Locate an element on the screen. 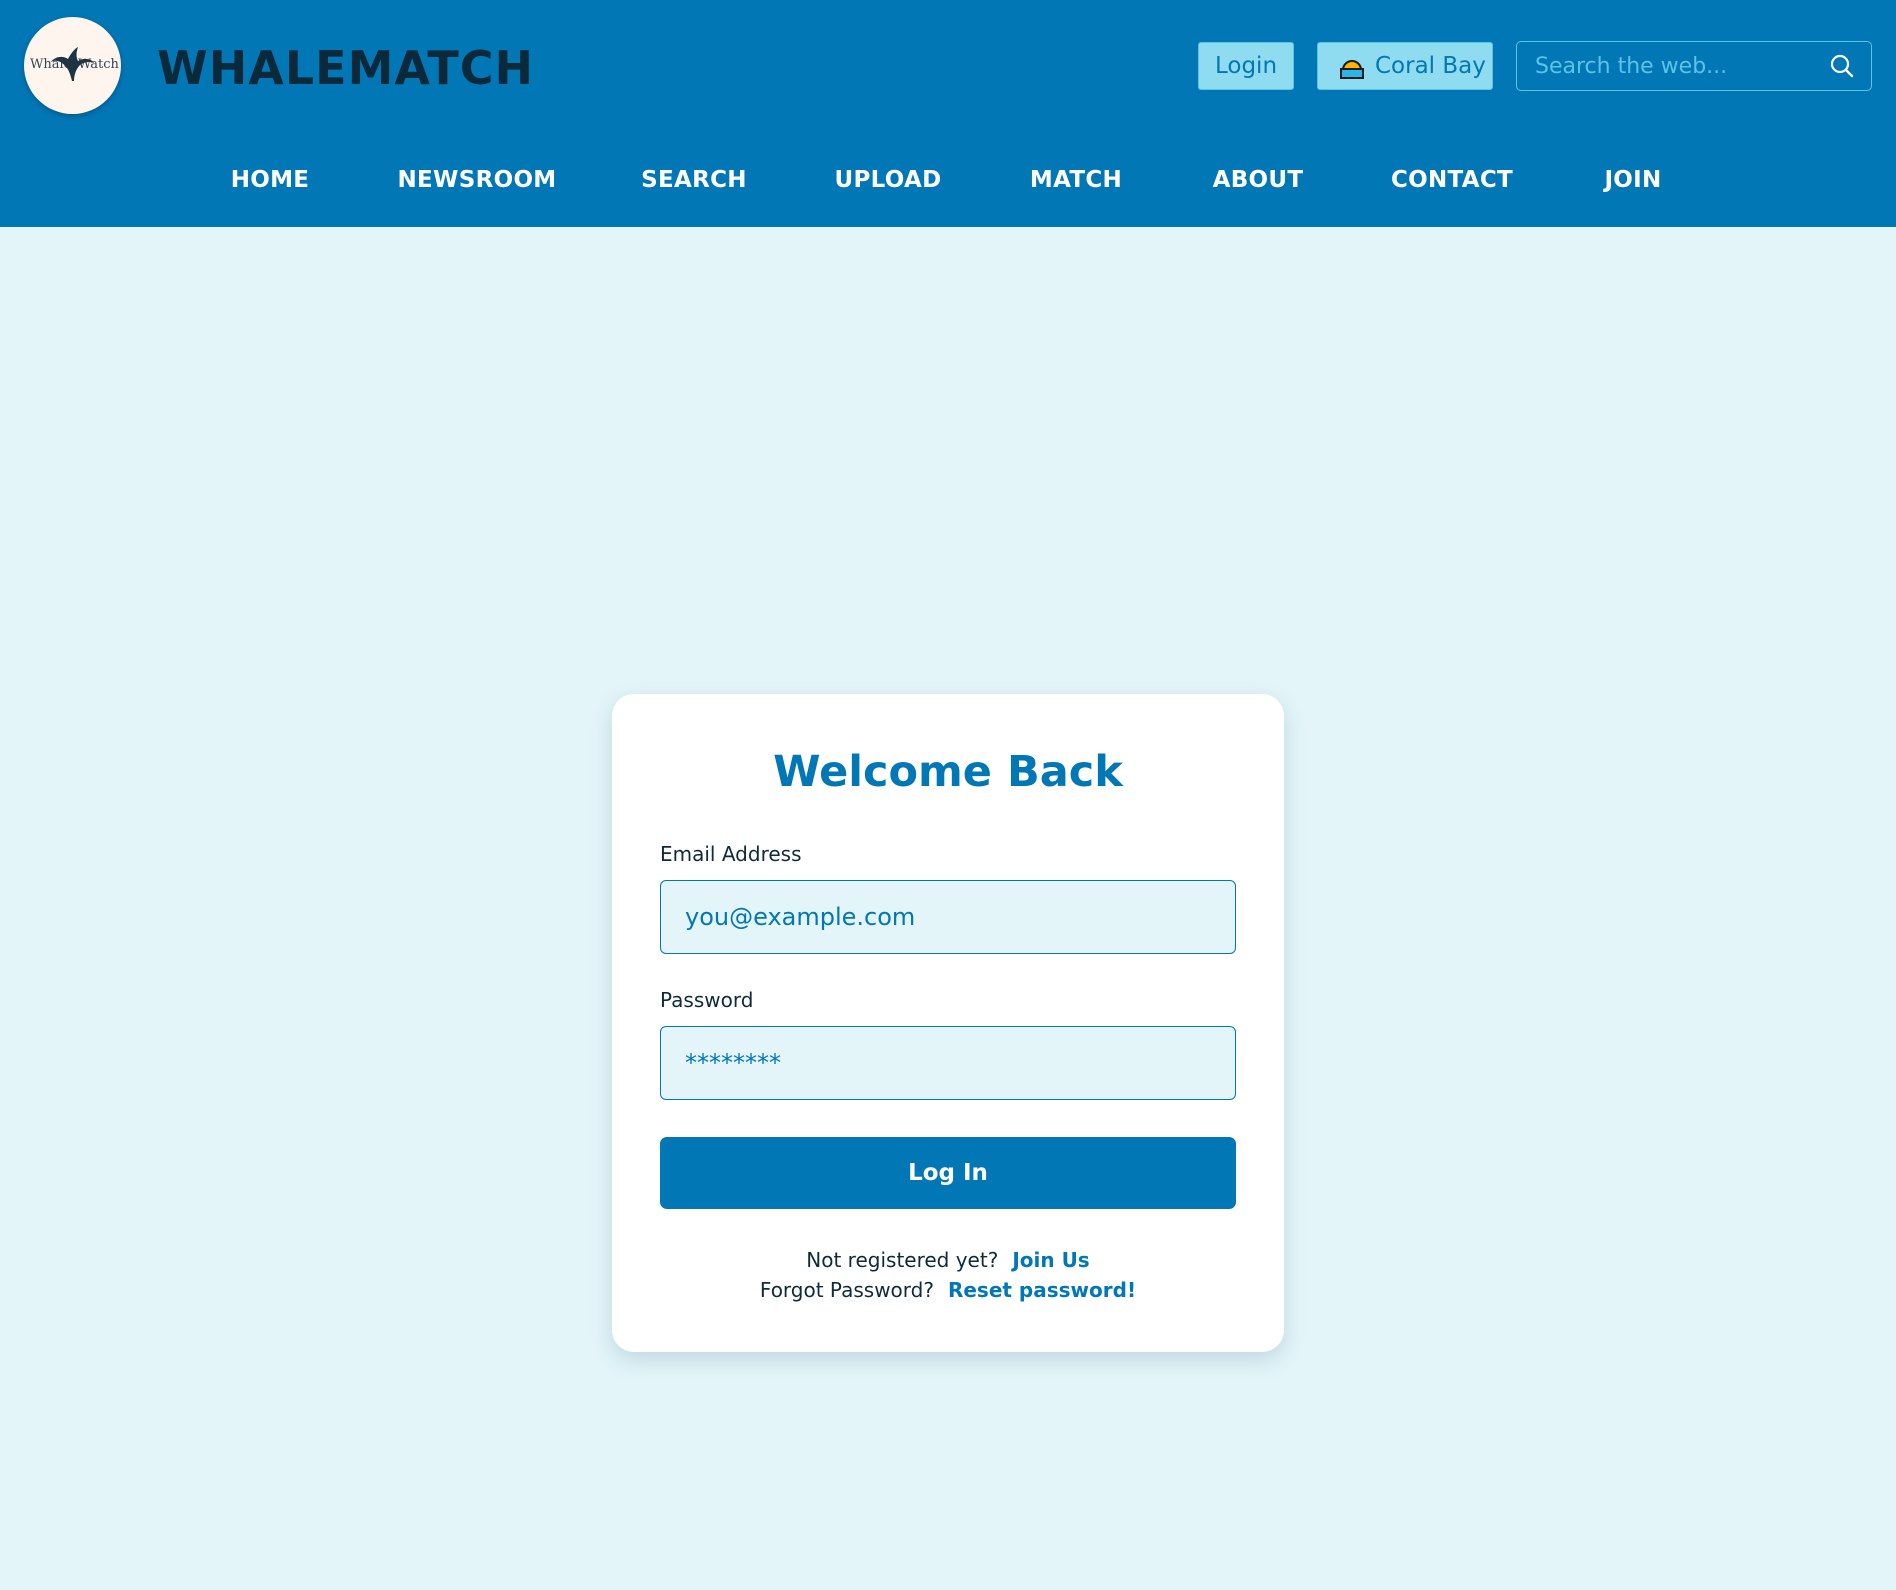 The image size is (1896, 1590). brand-title: WHALEMATCH is located at coordinates (345, 68).